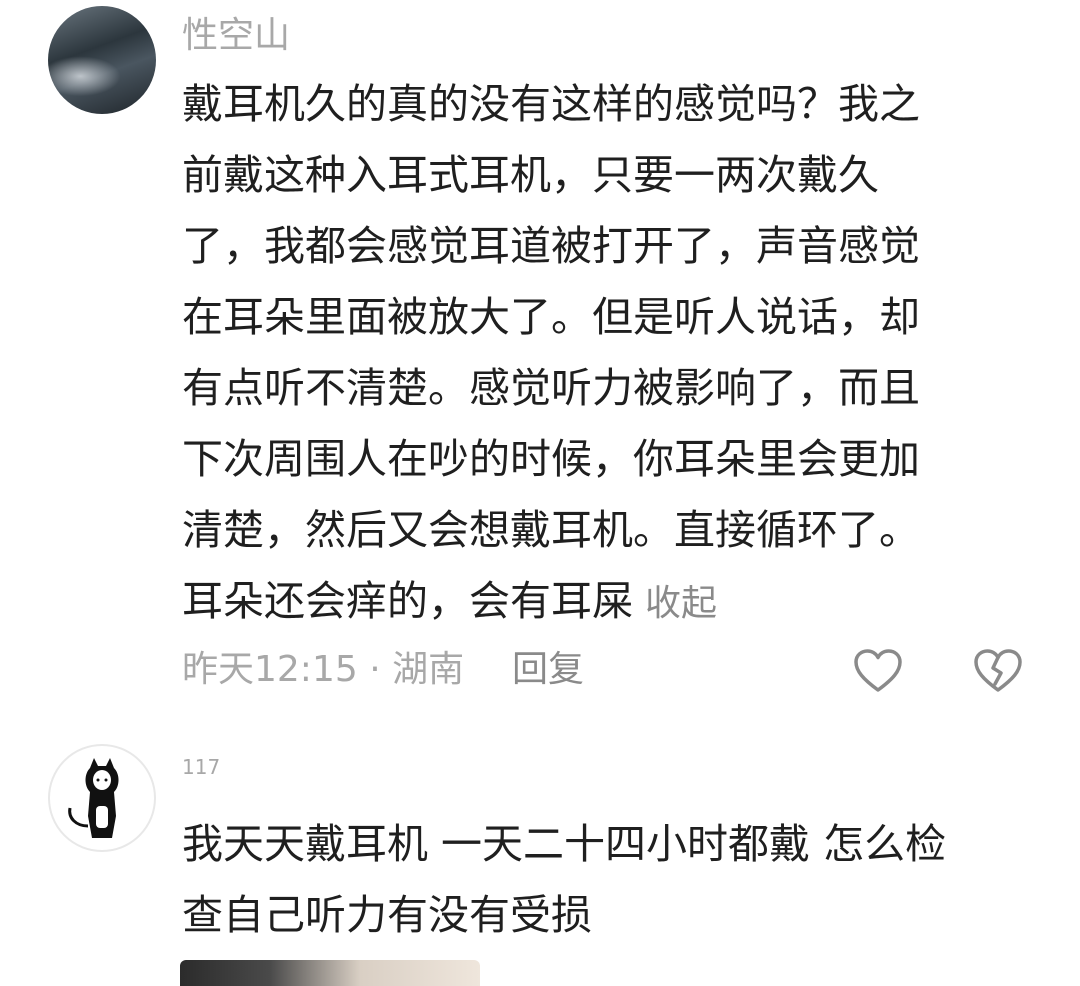 The height and width of the screenshot is (986, 1080). I want to click on username: 性空山, so click(236, 36).